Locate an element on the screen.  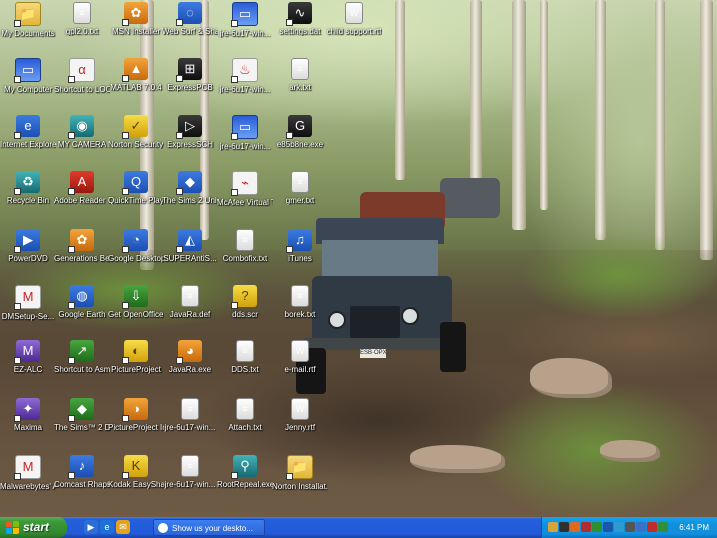
msn-installer-icon: ✿ is located at coordinates (135, 14).